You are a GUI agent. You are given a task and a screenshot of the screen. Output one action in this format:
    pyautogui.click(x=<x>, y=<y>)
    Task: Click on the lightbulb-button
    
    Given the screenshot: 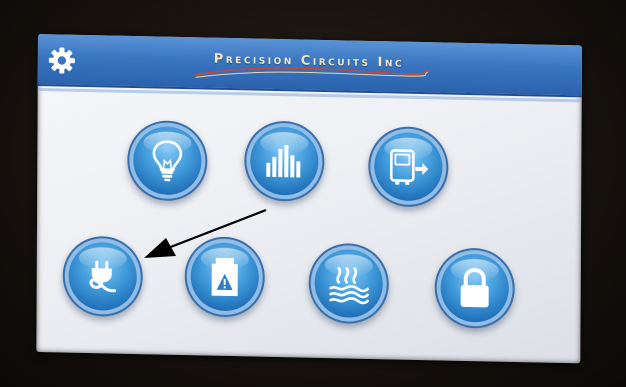 What is the action you would take?
    pyautogui.click(x=167, y=161)
    